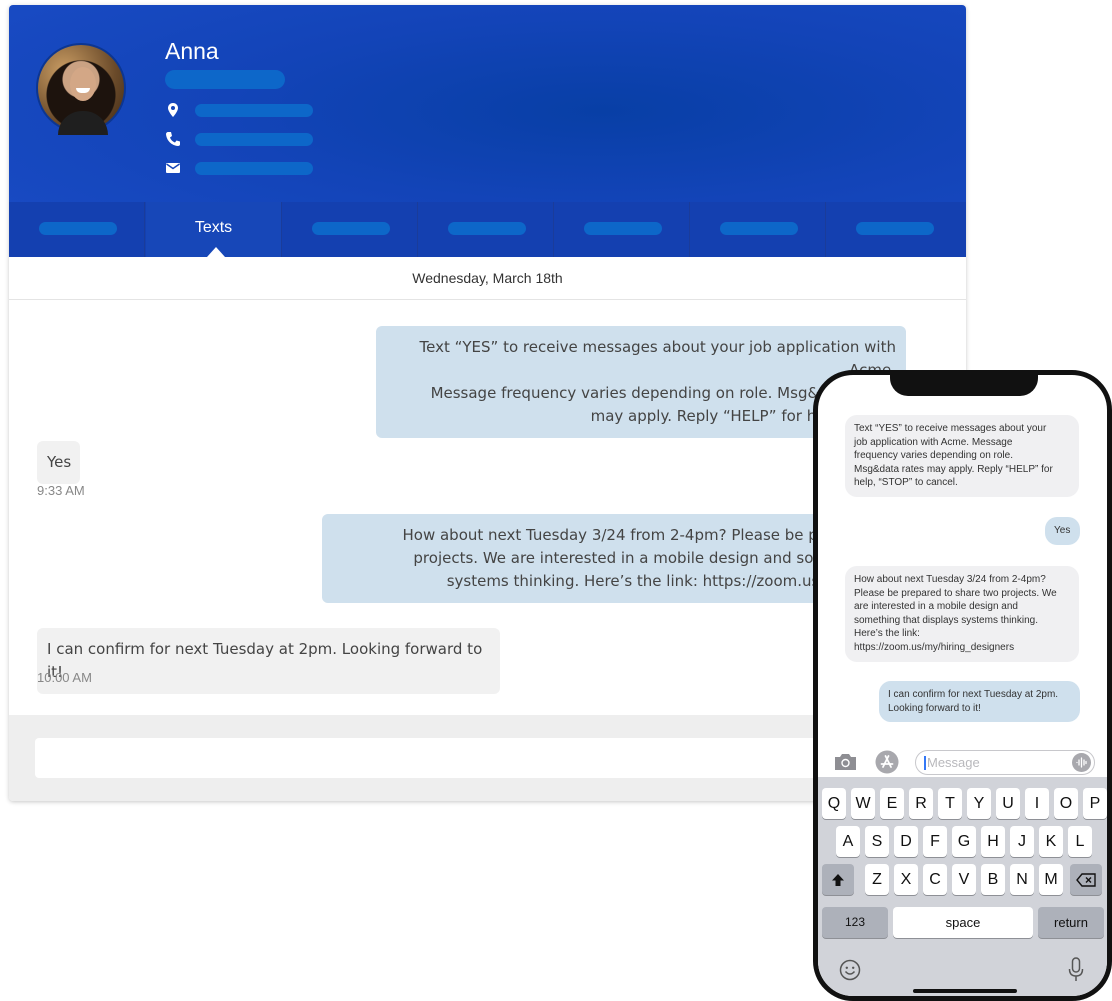  I want to click on phone-message-input: Message, so click(1005, 762).